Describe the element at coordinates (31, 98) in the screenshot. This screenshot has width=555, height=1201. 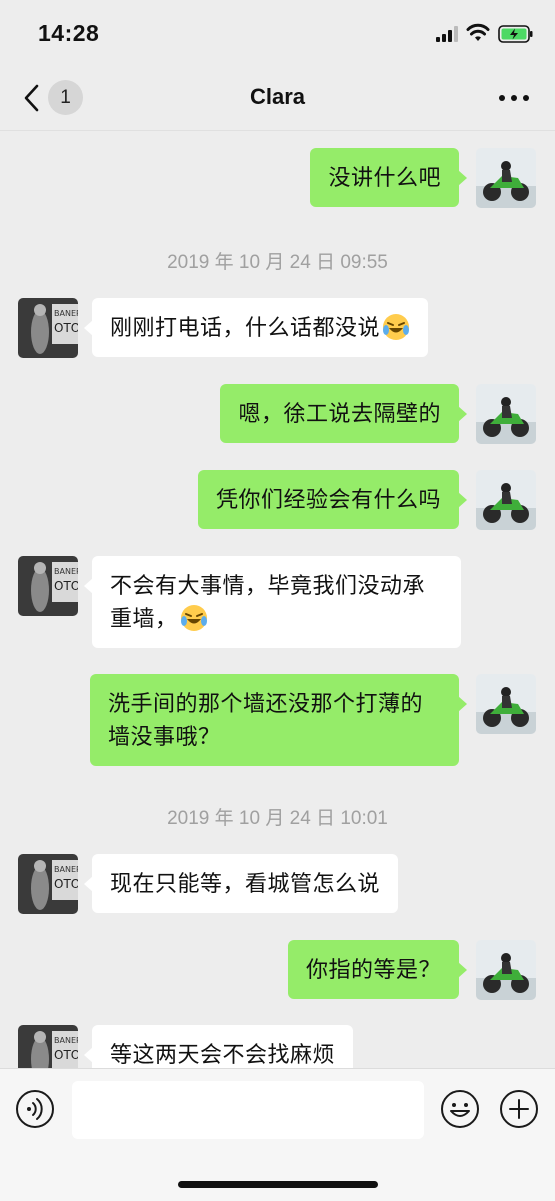
I see `chevron-left-icon` at that location.